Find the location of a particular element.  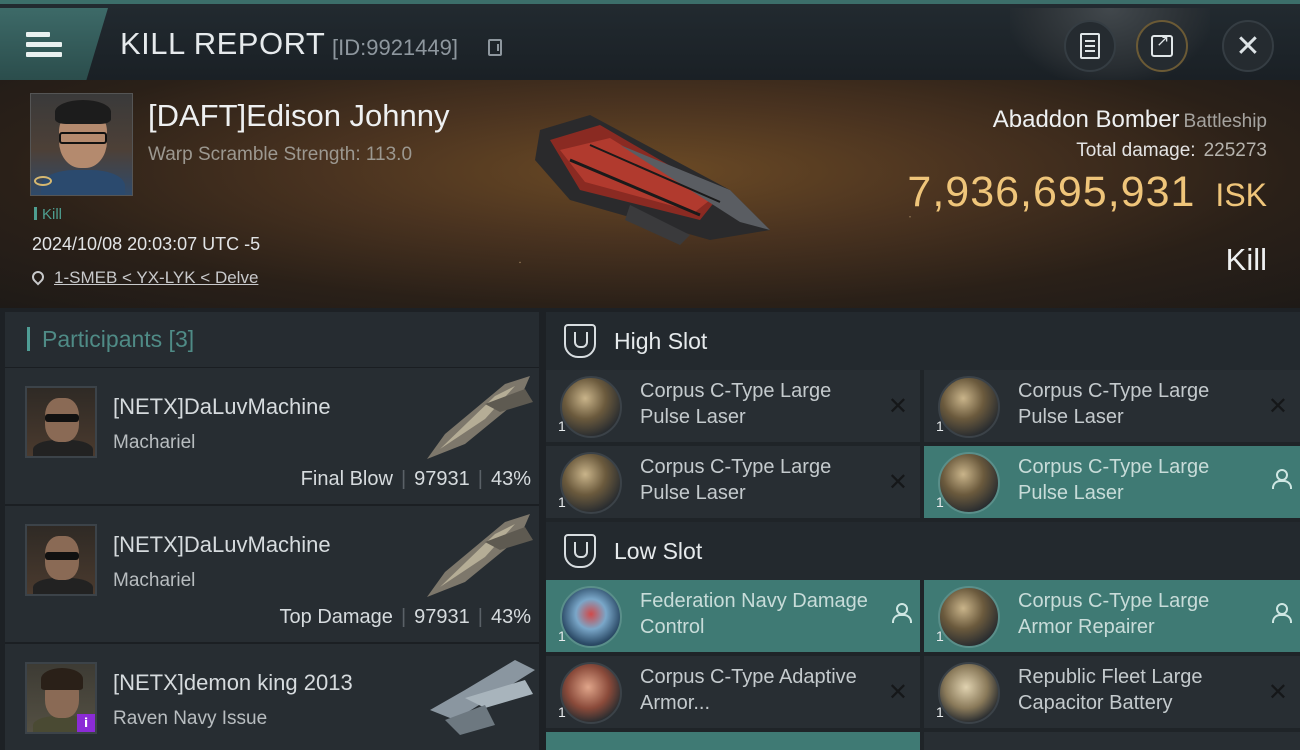

victim-name: [DAFT]Edison Johnny is located at coordinates (299, 116).